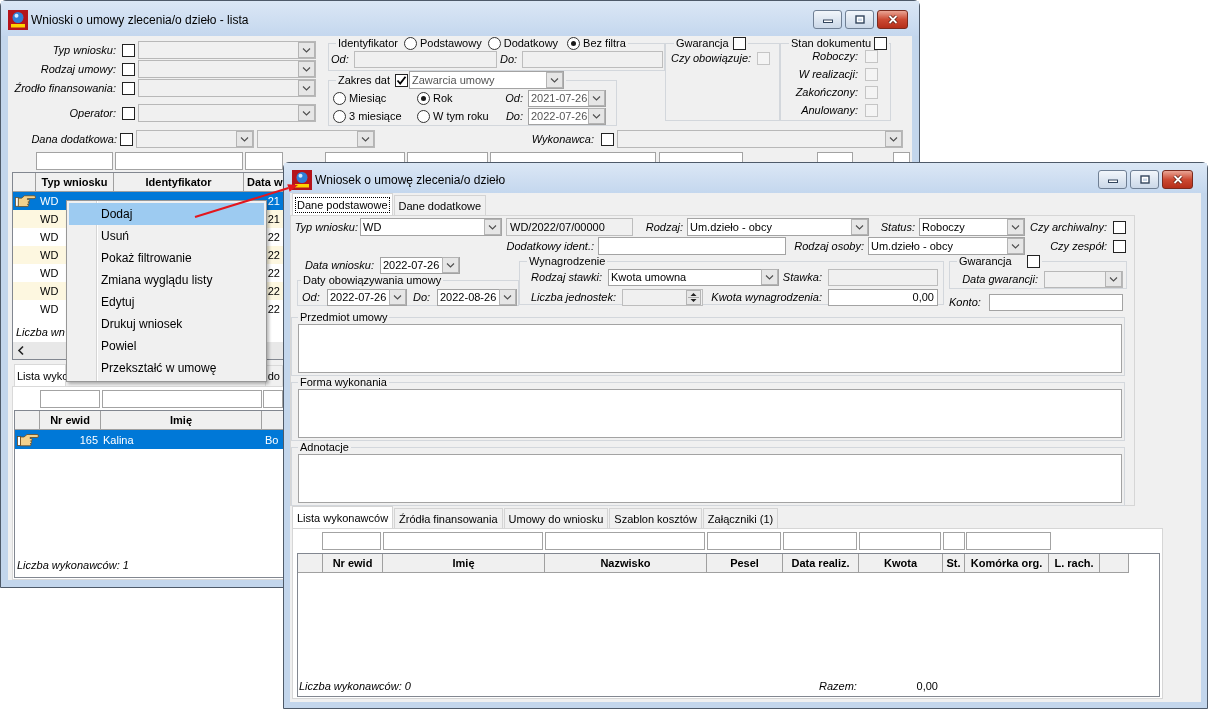  I want to click on dropdown, so click(316, 139).